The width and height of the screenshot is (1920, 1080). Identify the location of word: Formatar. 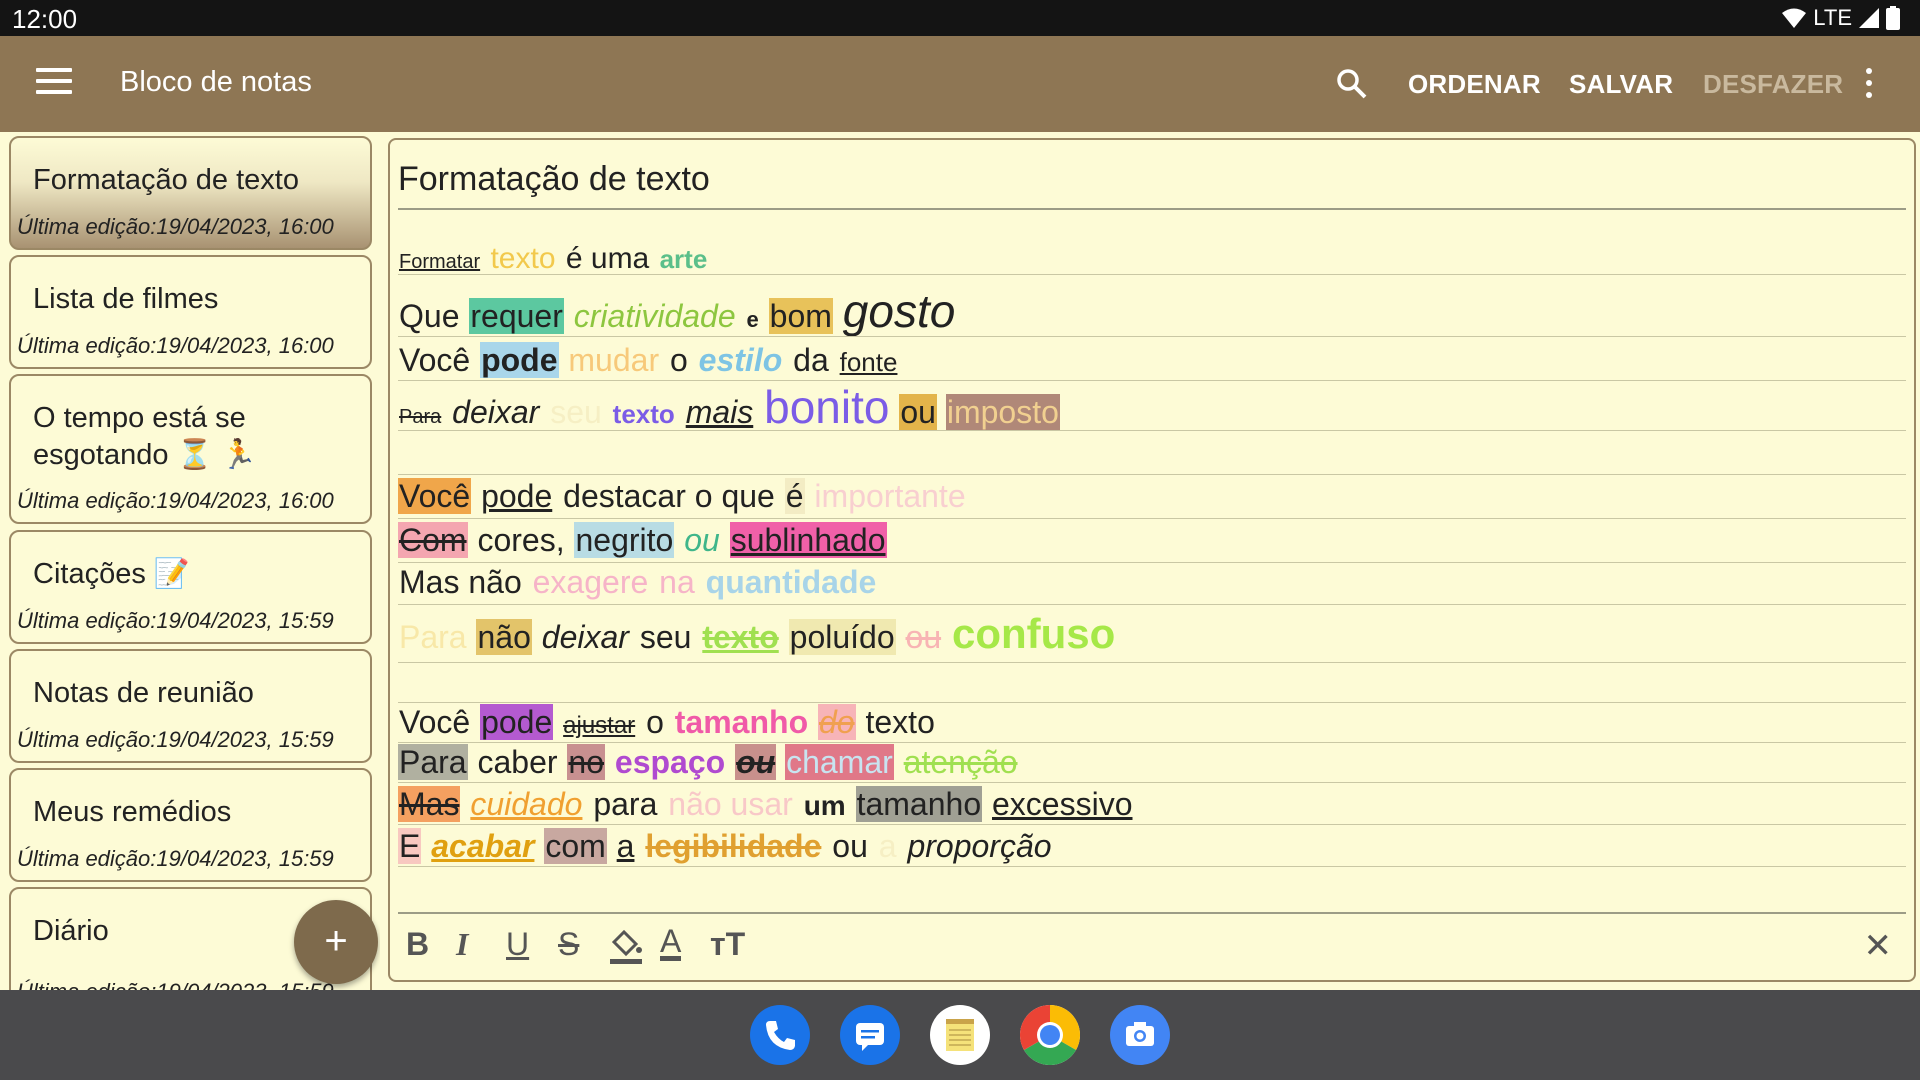
(440, 262).